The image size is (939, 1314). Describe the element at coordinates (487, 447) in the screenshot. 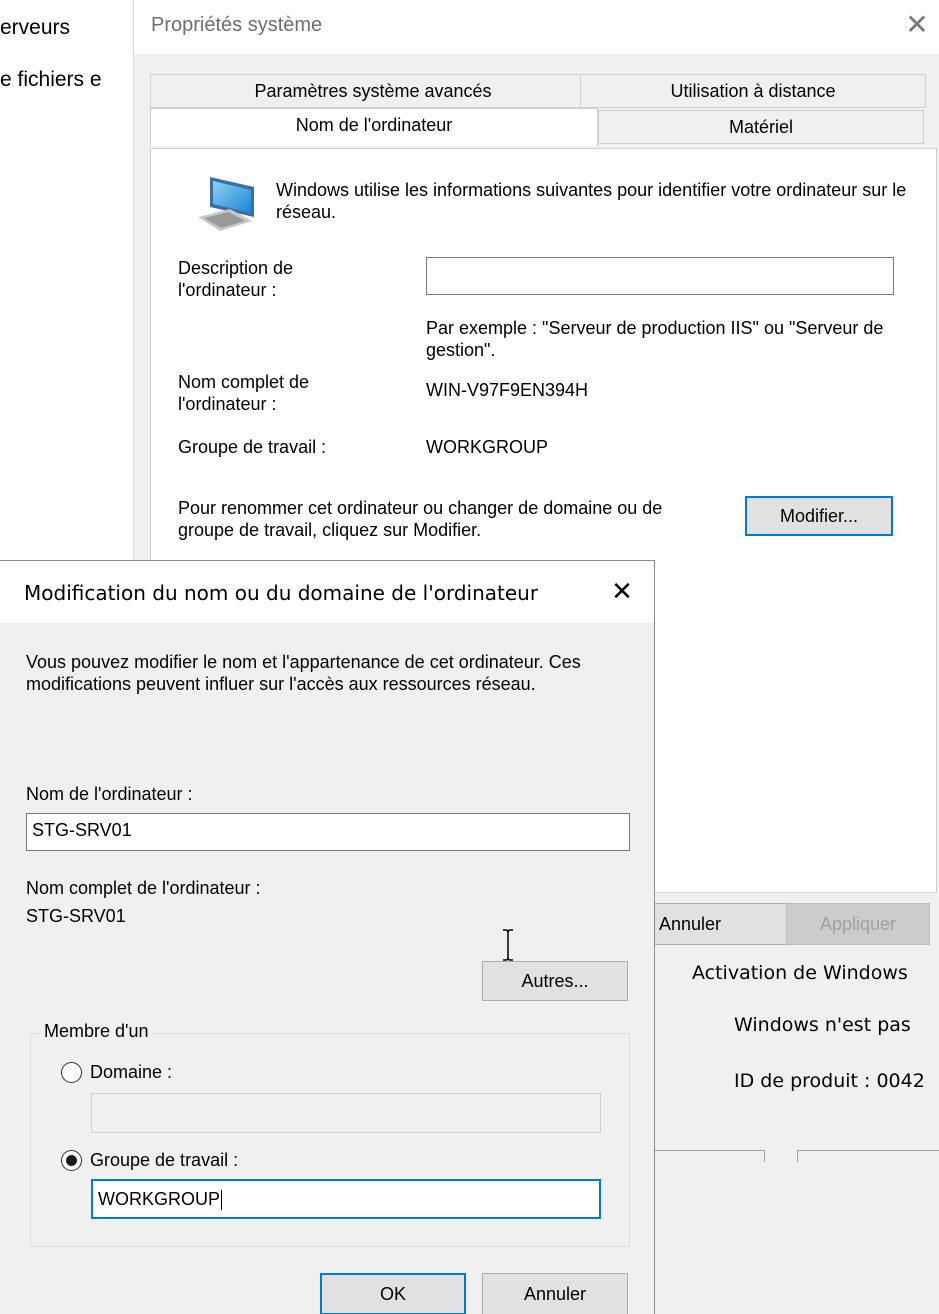

I see `workgroup-value: WORKGROUP` at that location.